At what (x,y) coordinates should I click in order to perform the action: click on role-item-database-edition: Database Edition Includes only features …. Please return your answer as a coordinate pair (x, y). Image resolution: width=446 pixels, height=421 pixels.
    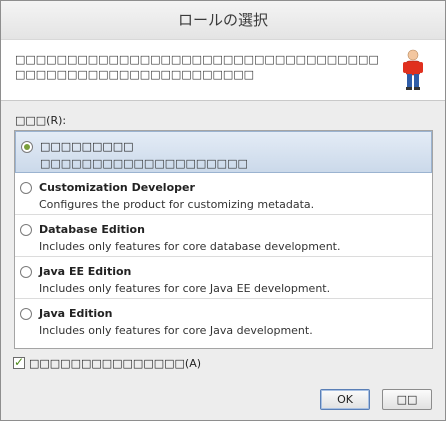
    Looking at the image, I should click on (223, 236).